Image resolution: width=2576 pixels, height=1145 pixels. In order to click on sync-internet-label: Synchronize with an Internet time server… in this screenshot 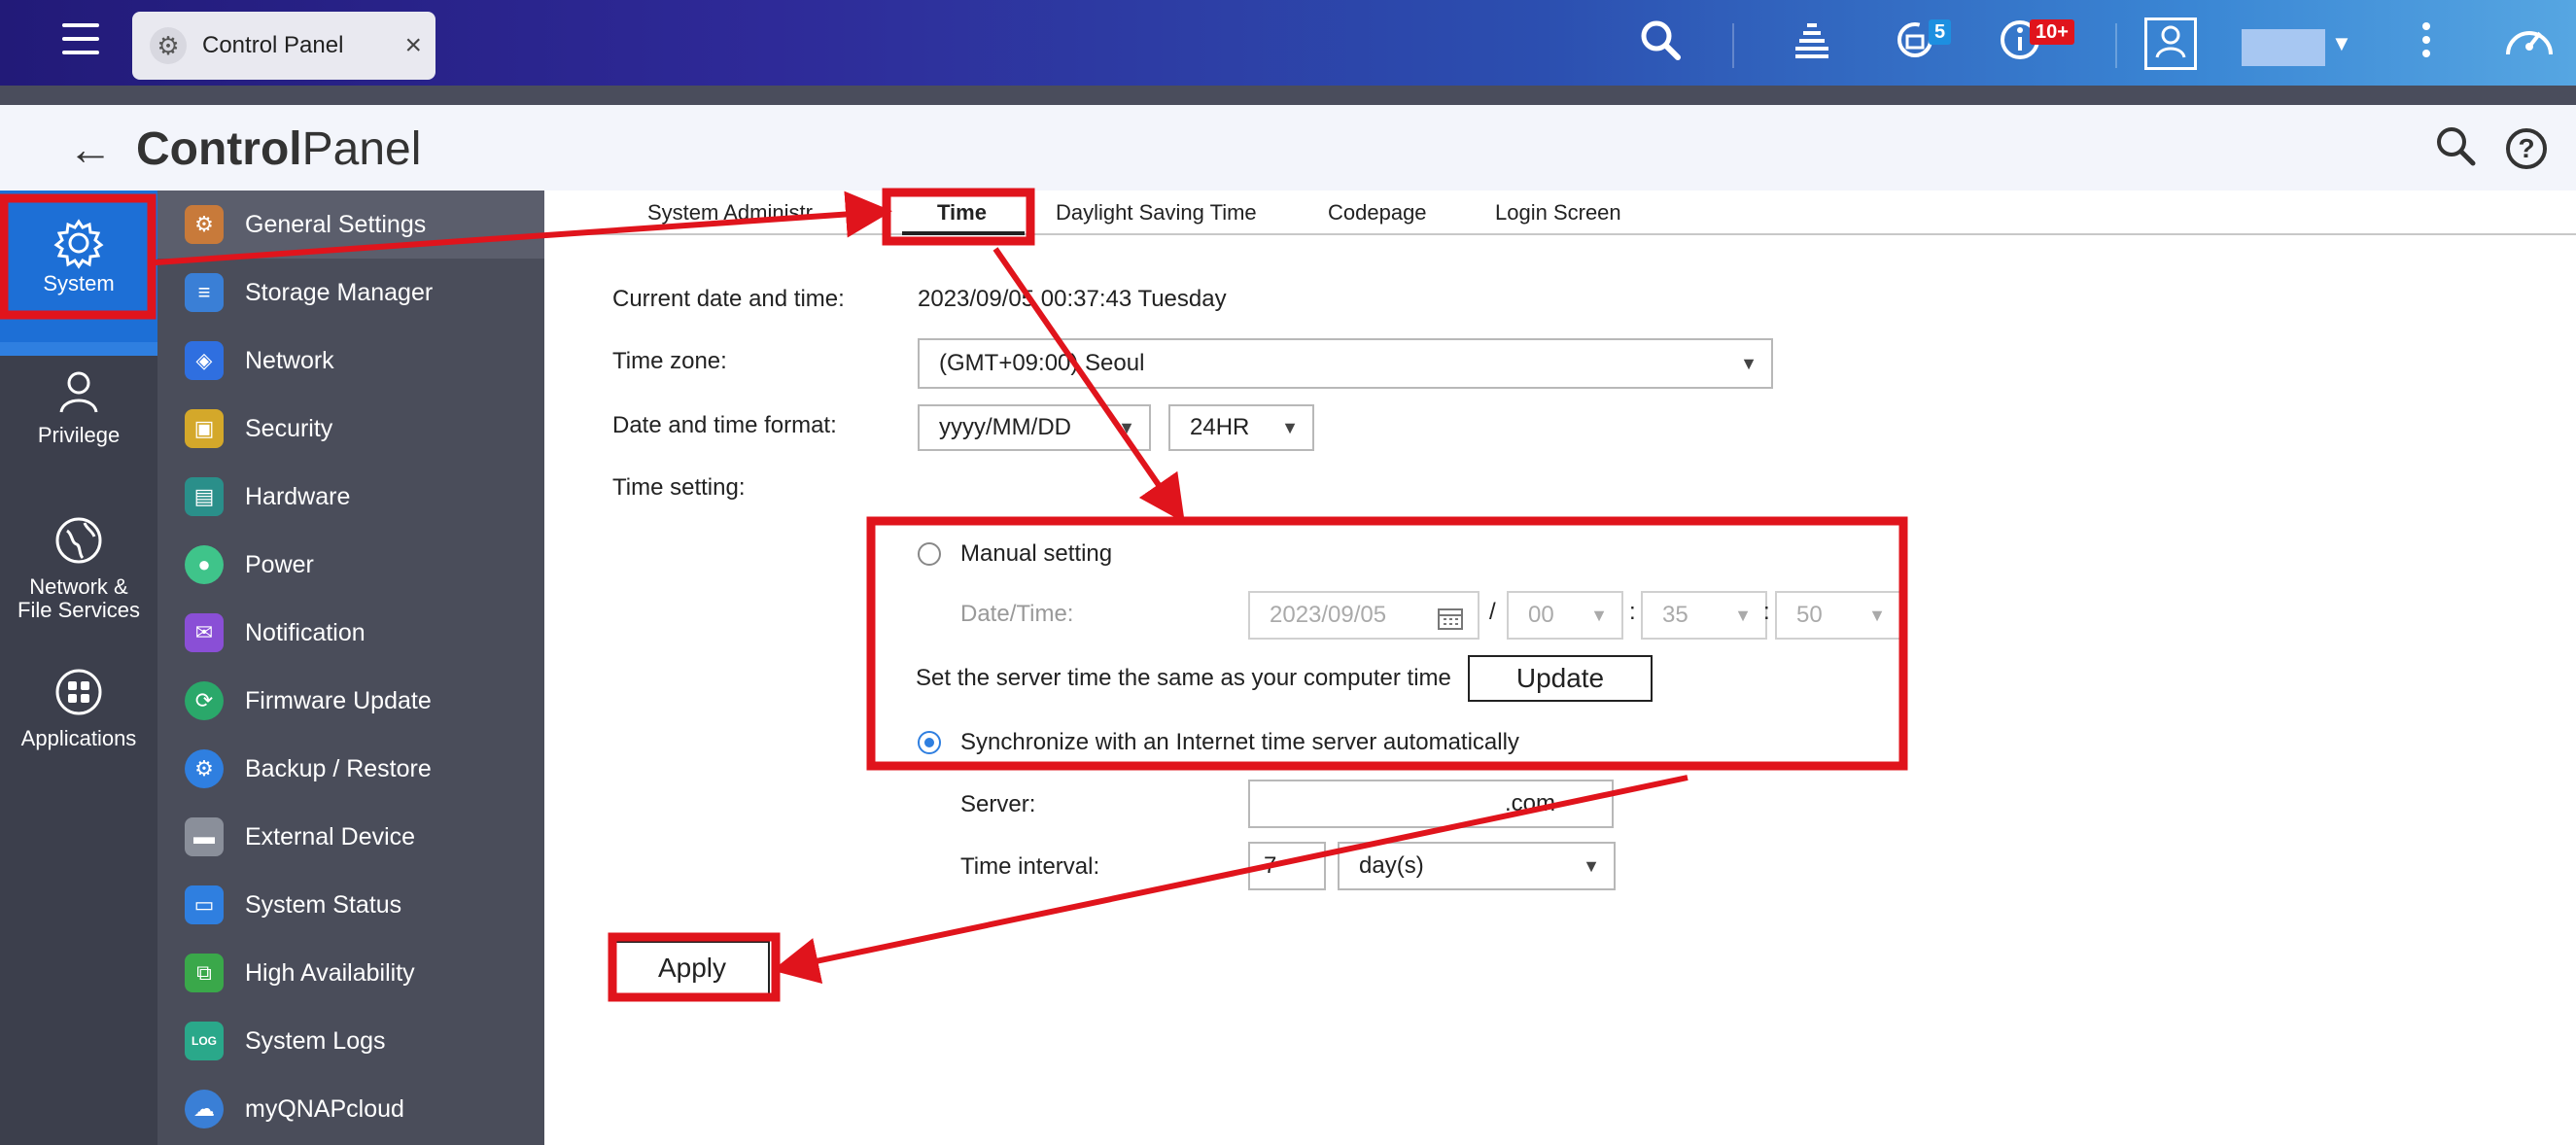, I will do `click(1240, 742)`.